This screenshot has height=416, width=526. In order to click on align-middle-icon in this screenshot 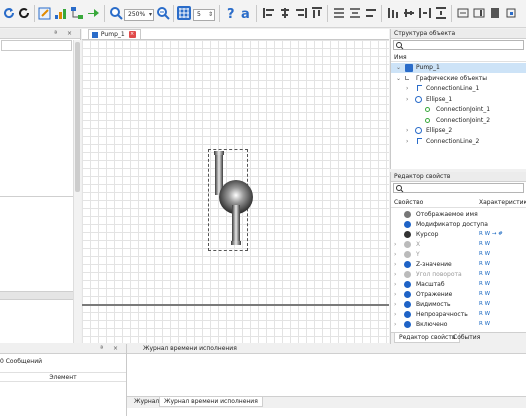, I will do `click(409, 13)`.